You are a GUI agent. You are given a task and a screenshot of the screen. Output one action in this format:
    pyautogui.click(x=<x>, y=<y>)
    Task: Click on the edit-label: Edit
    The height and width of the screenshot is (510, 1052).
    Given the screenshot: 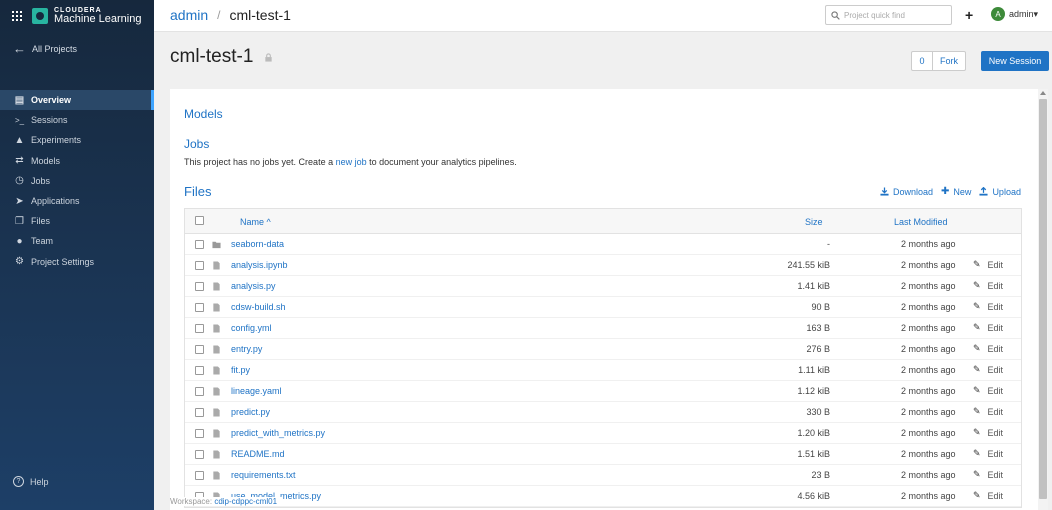 What is the action you would take?
    pyautogui.click(x=995, y=411)
    